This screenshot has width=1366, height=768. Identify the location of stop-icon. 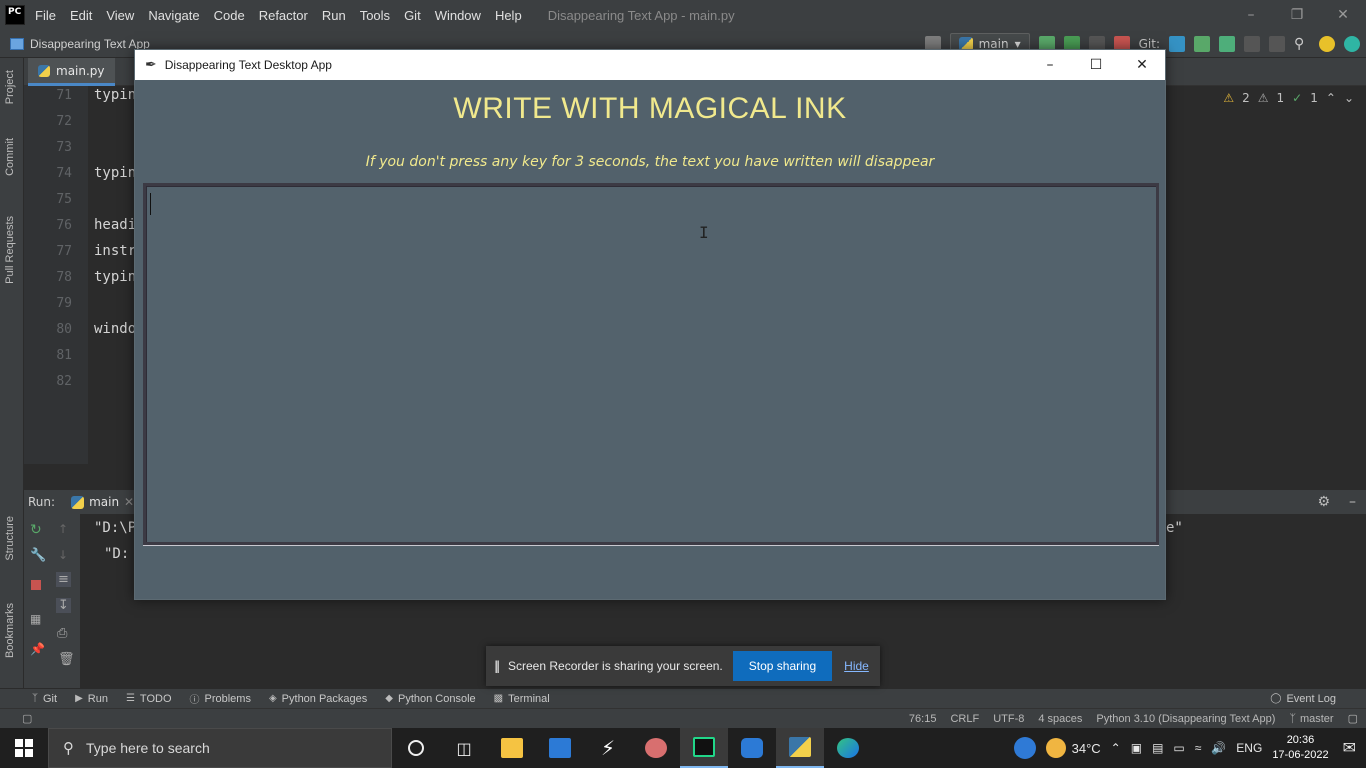
(36, 585).